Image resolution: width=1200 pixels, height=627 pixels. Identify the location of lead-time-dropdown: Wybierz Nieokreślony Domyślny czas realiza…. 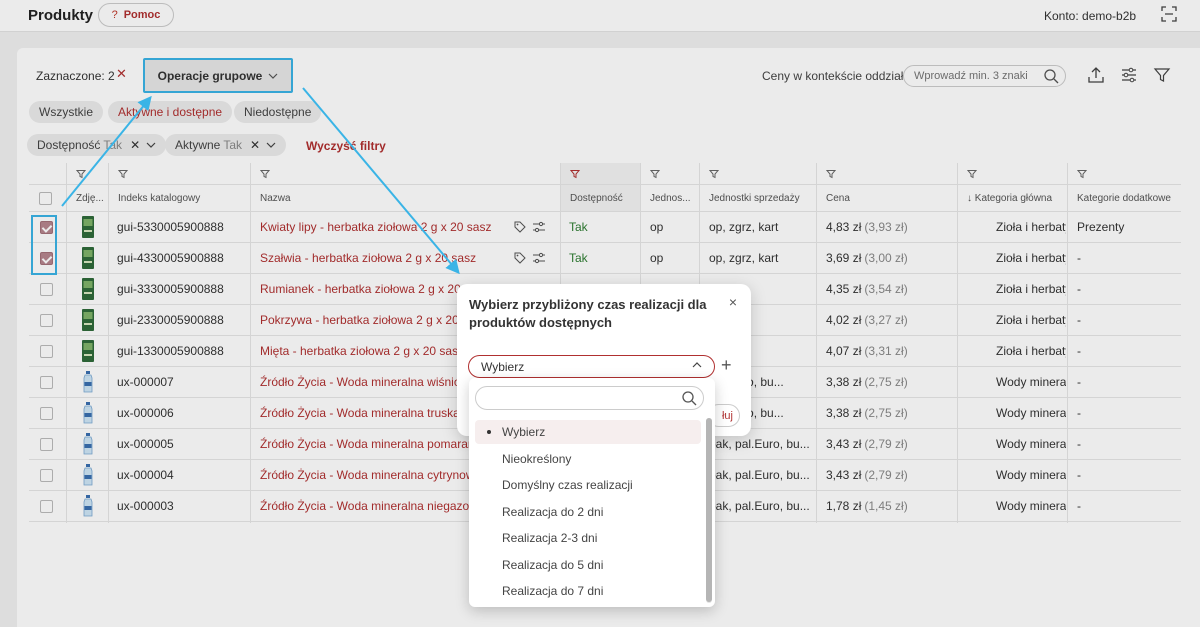
(592, 492).